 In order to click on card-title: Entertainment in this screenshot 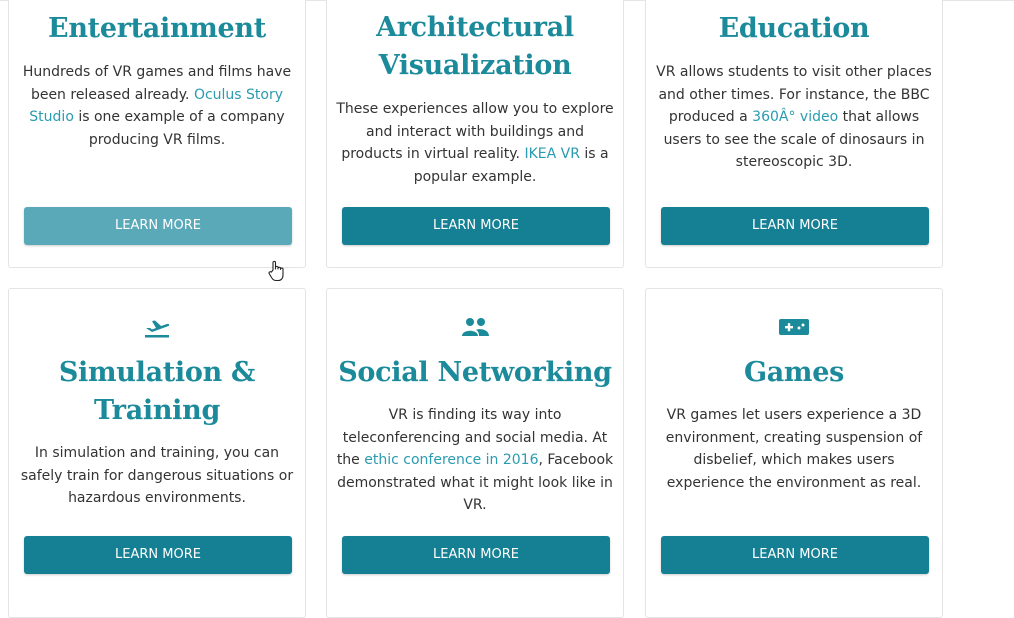, I will do `click(157, 28)`.